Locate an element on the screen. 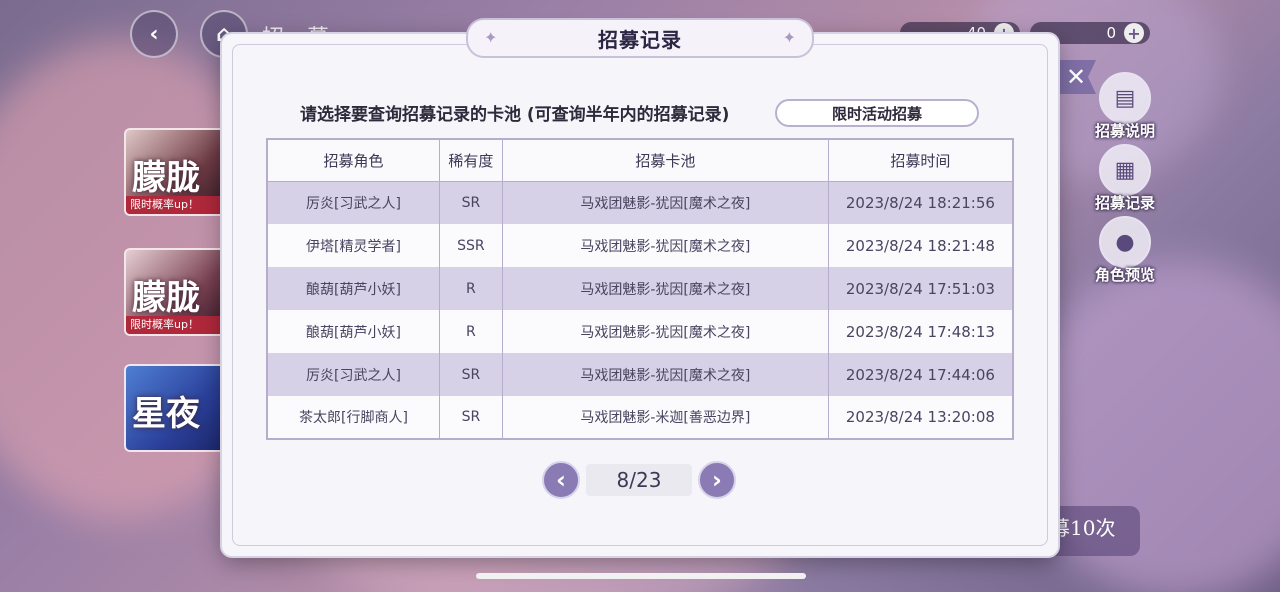  dialog-title: 招募记录 is located at coordinates (640, 39).